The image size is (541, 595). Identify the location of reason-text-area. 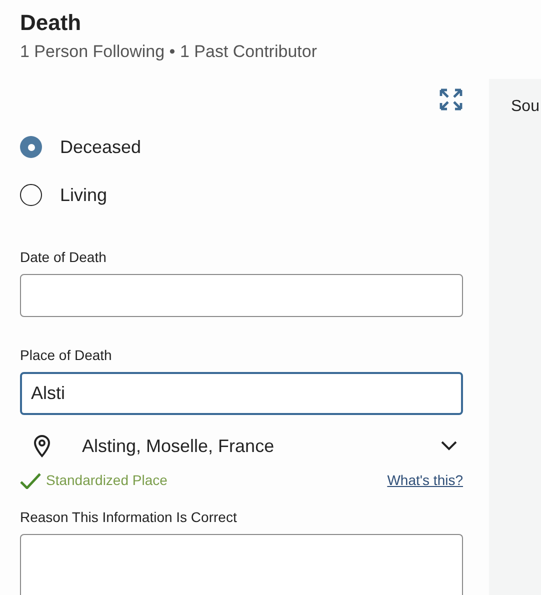
(241, 564).